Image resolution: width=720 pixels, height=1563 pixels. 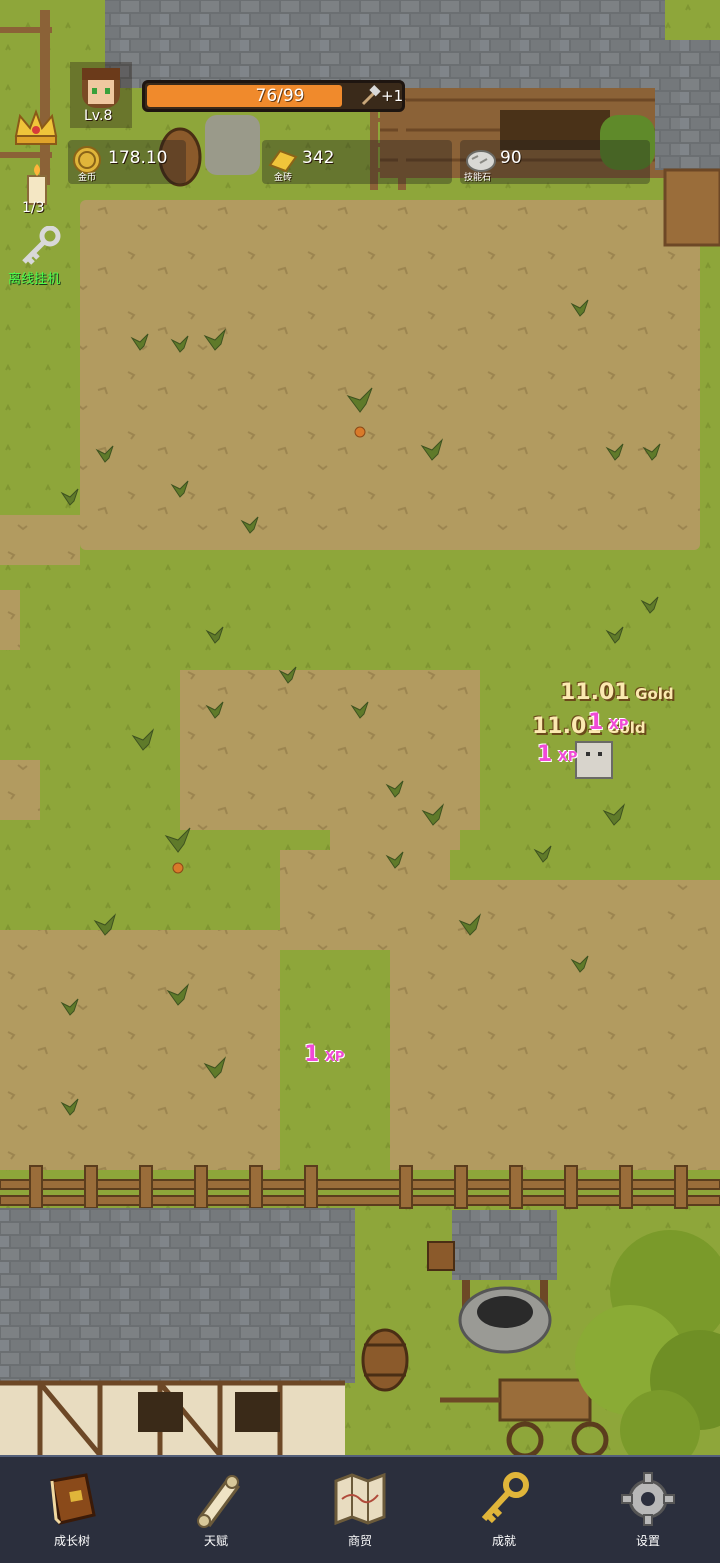 What do you see at coordinates (647, 1541) in the screenshot?
I see `nav-settings-label: 设置` at bounding box center [647, 1541].